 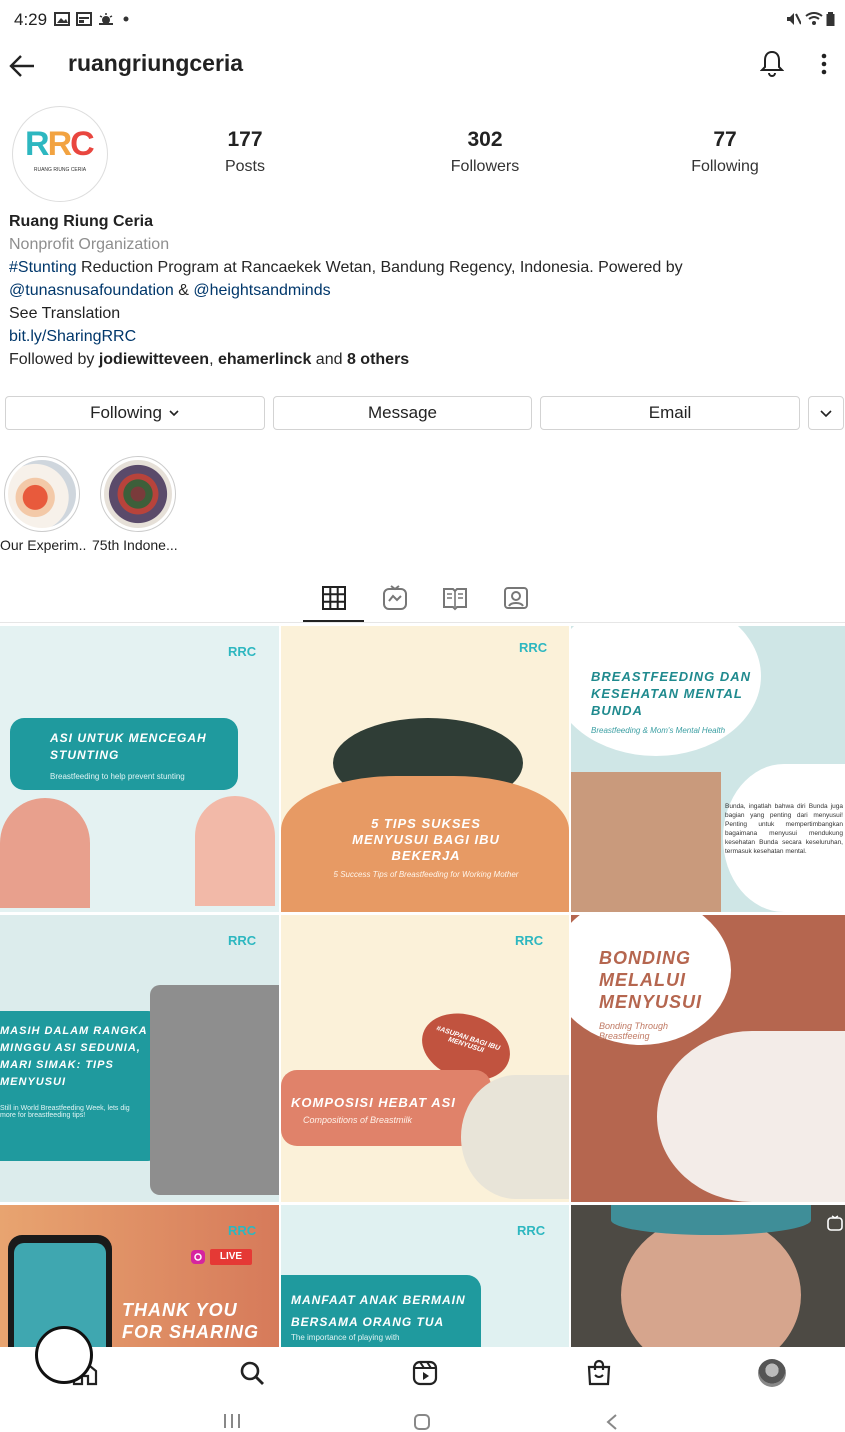 I want to click on message-button-label: Message, so click(x=402, y=412).